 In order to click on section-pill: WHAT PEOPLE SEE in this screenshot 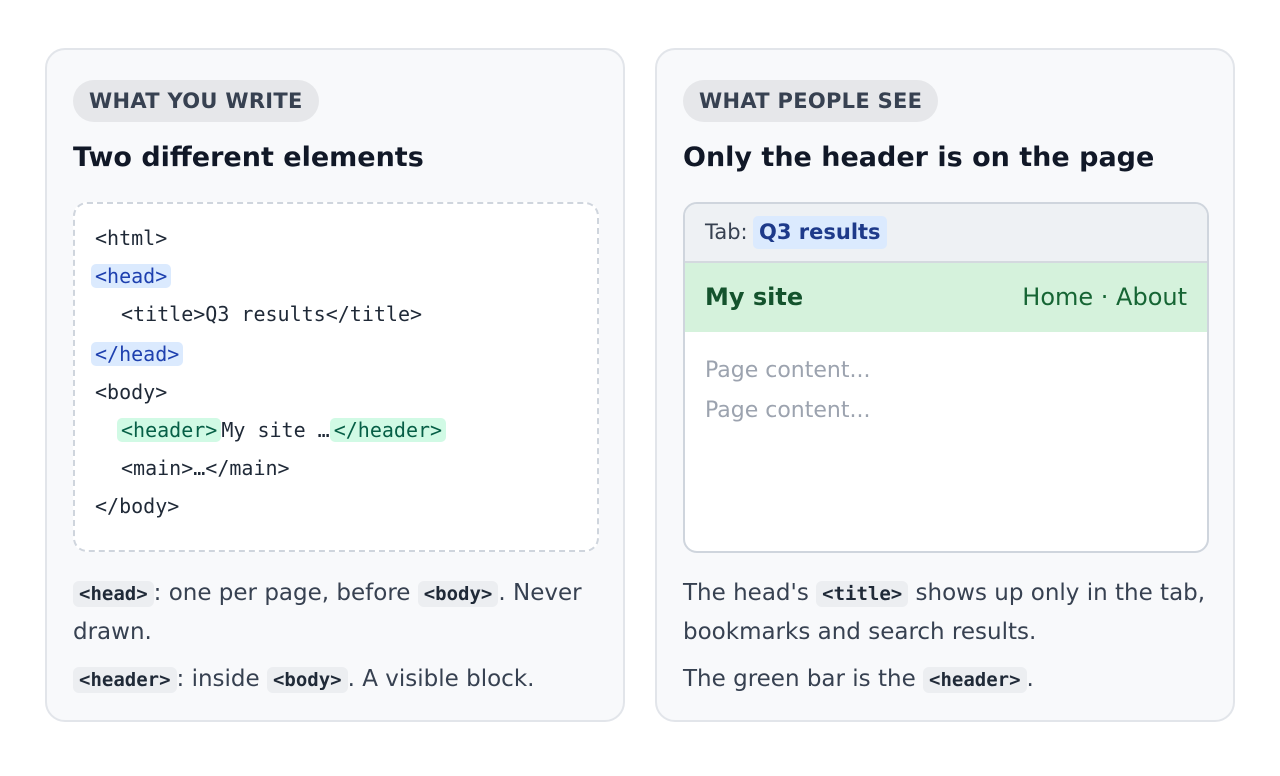, I will do `click(811, 101)`.